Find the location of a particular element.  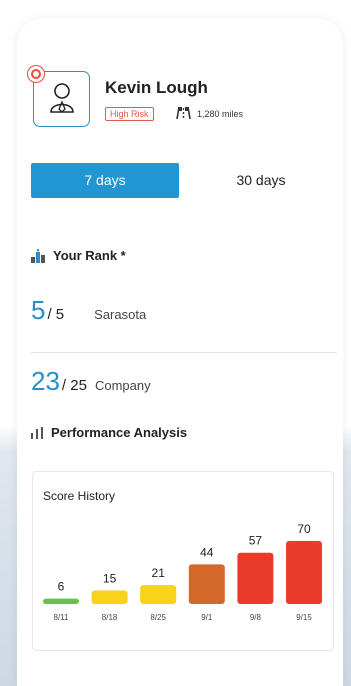

rank-local-total: / 5 is located at coordinates (56, 314).